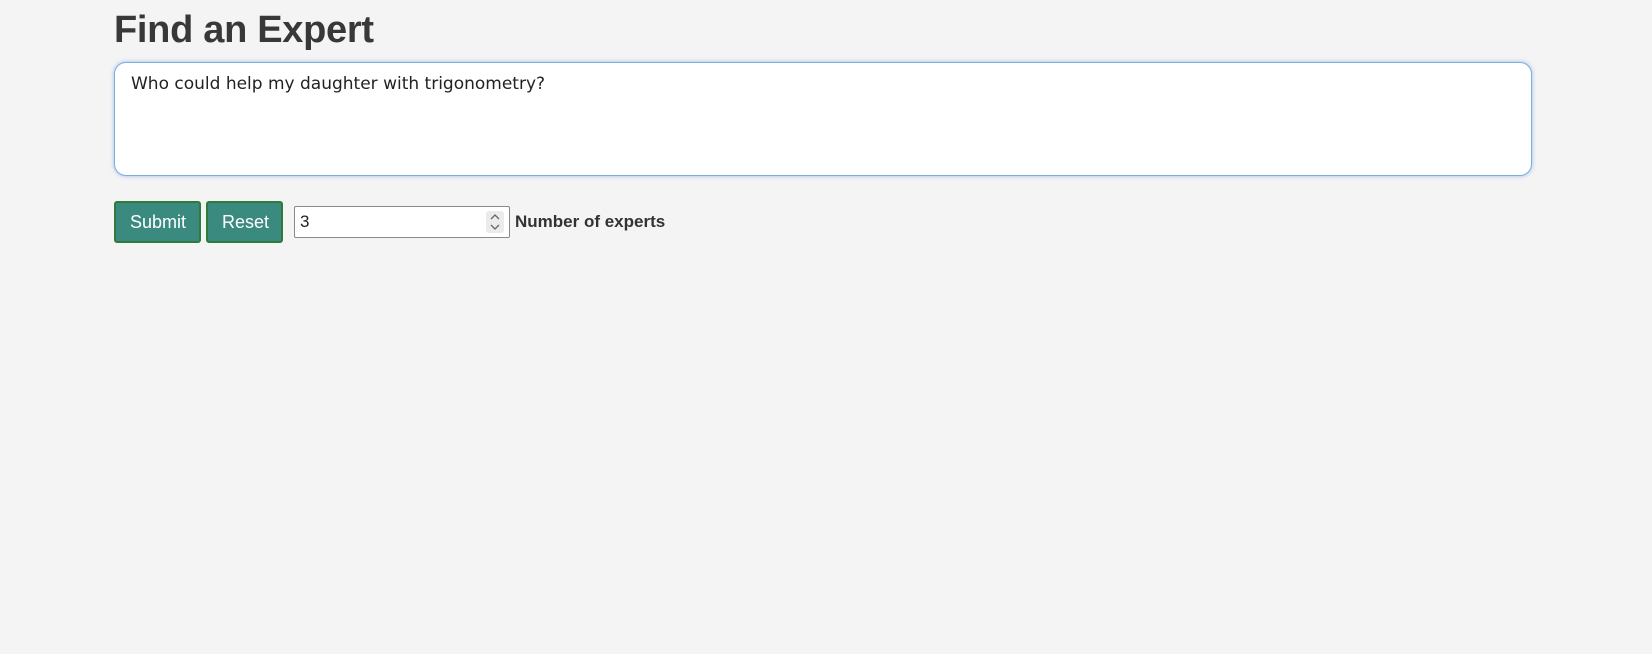 Image resolution: width=1652 pixels, height=654 pixels. Describe the element at coordinates (495, 222) in the screenshot. I see `chevron-up-down-icon` at that location.